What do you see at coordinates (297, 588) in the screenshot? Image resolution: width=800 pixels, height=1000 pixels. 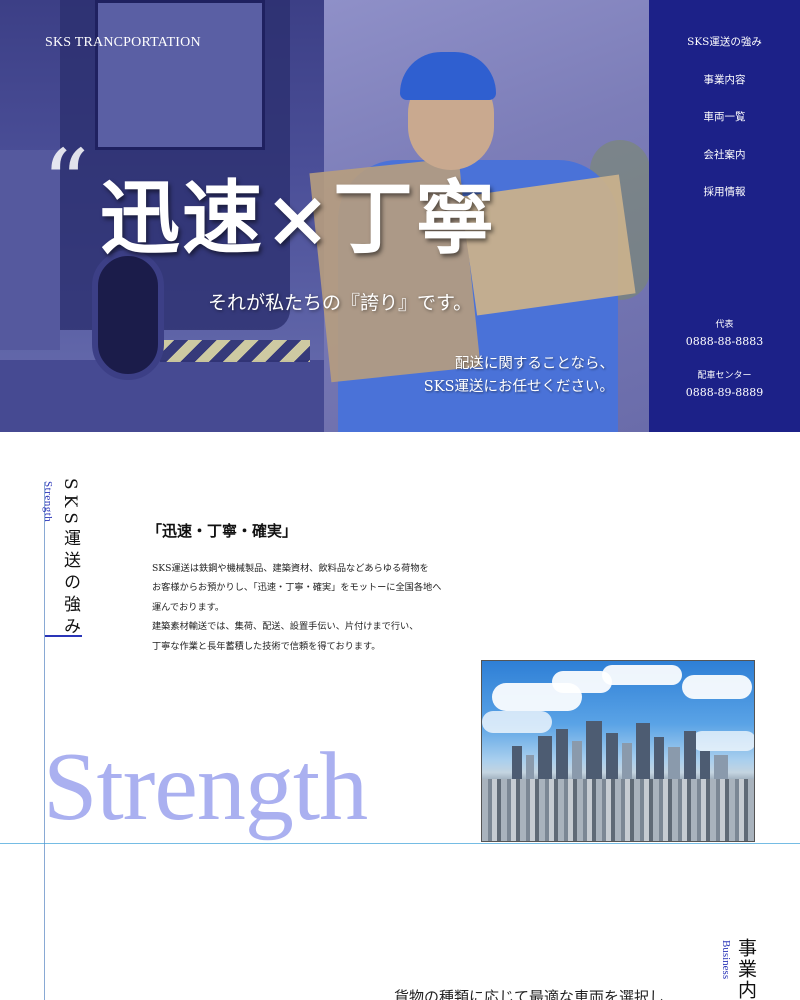 I see `strength-body-line: お客様からお預かりし、「迅速・丁寧・確実」をモットーに全国各地へ` at bounding box center [297, 588].